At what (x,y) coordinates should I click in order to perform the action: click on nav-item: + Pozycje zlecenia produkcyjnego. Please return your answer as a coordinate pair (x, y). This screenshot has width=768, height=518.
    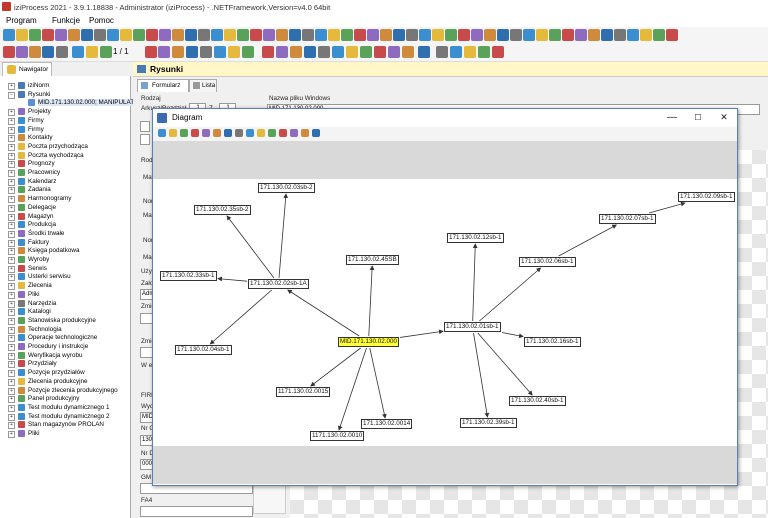
    Looking at the image, I should click on (65, 391).